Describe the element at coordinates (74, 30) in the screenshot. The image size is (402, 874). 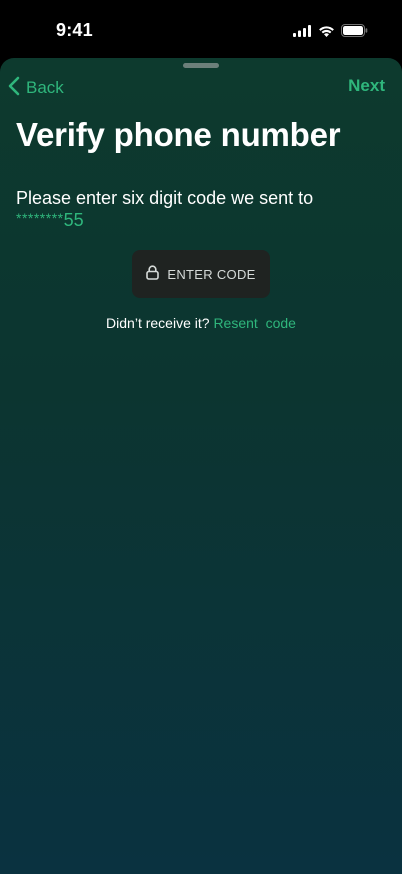
I see `status-time: 9:41` at that location.